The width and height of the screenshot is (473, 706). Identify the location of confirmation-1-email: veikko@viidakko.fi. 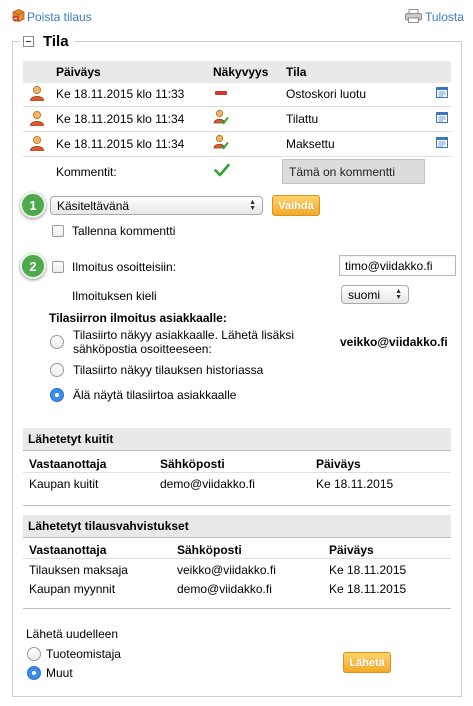
(226, 570).